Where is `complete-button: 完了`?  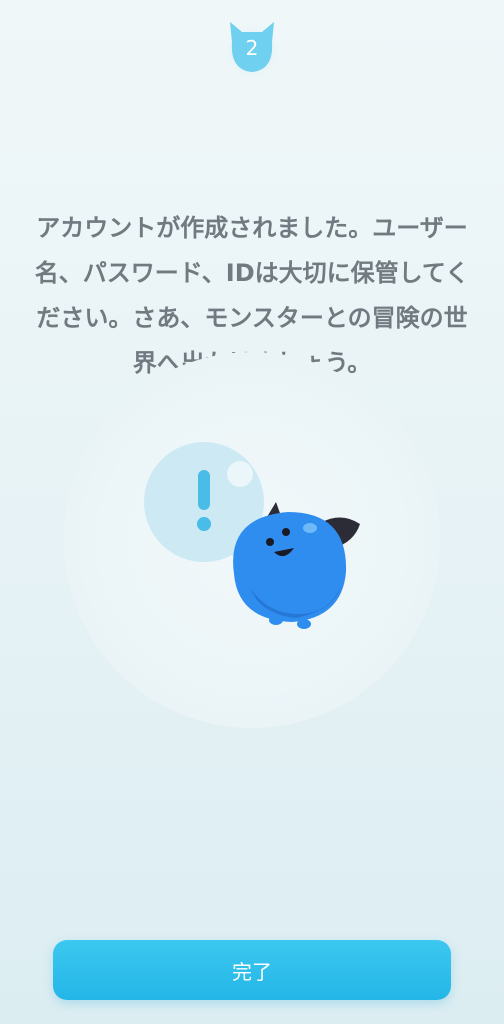
complete-button: 完了 is located at coordinates (252, 970).